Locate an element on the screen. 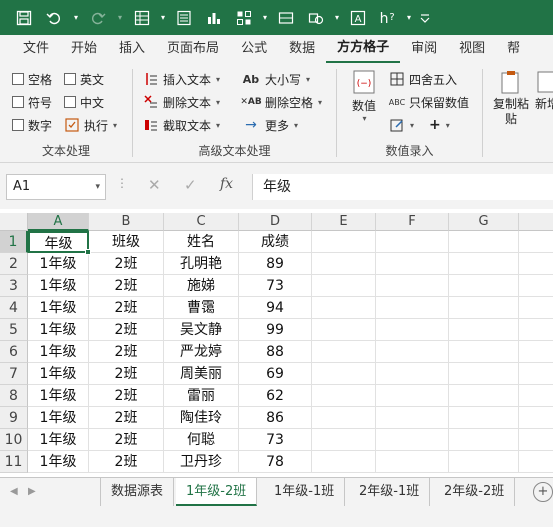 The image size is (553, 527). name-box: A1 ▾ is located at coordinates (56, 187).